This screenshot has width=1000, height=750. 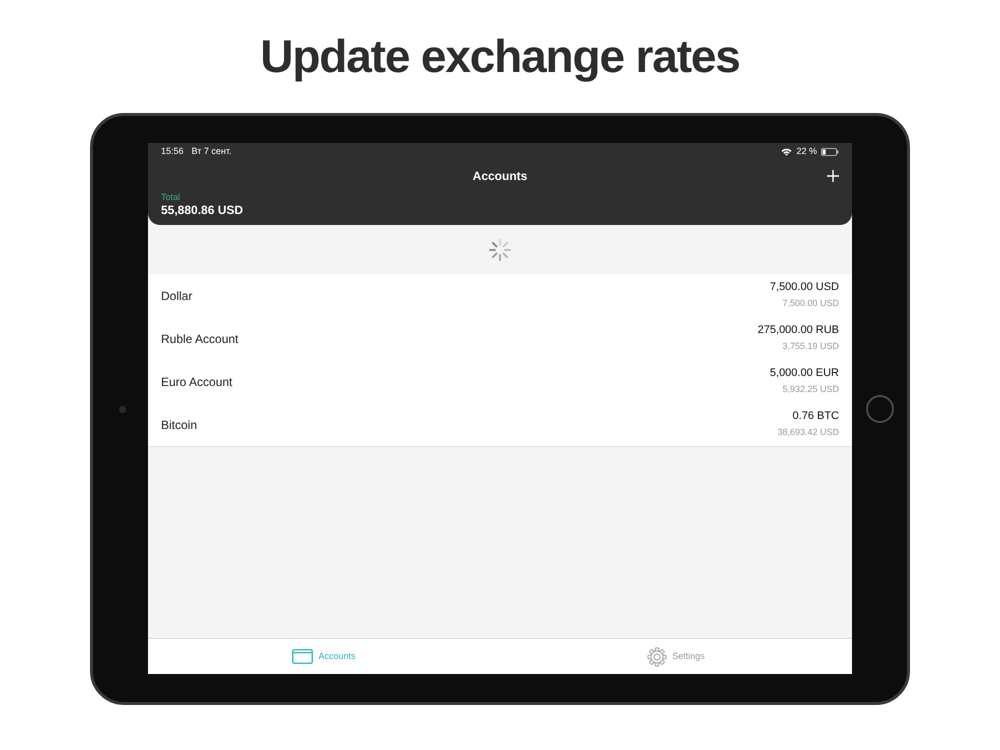 I want to click on account-amount: 275,000.00 RUB, so click(x=798, y=330).